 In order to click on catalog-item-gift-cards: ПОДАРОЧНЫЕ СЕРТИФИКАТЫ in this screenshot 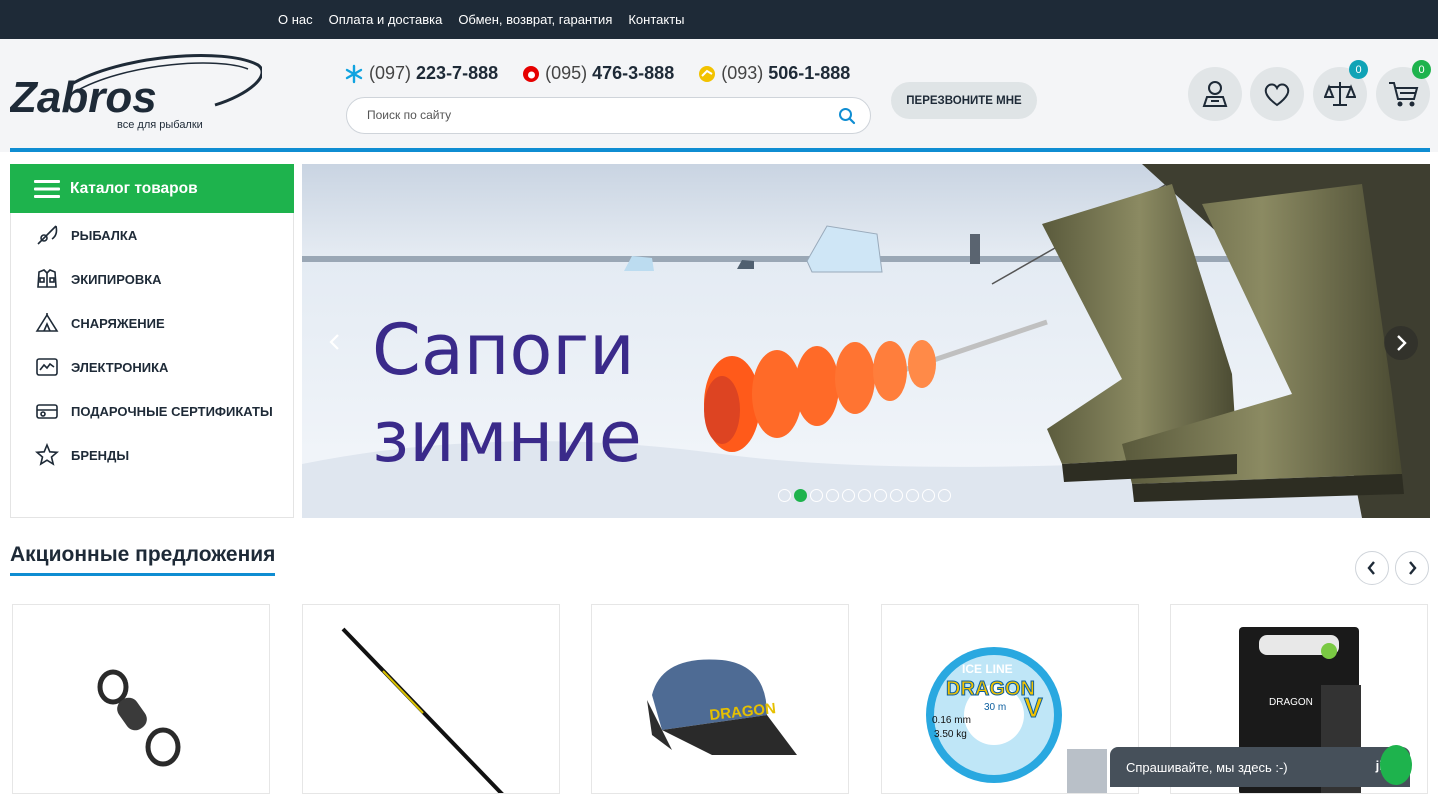, I will do `click(152, 411)`.